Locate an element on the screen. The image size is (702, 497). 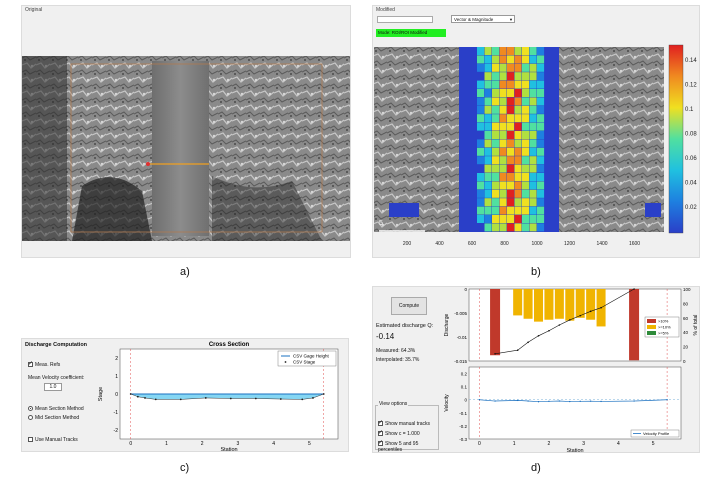
x-tick-label: 4 is located at coordinates (618, 444).